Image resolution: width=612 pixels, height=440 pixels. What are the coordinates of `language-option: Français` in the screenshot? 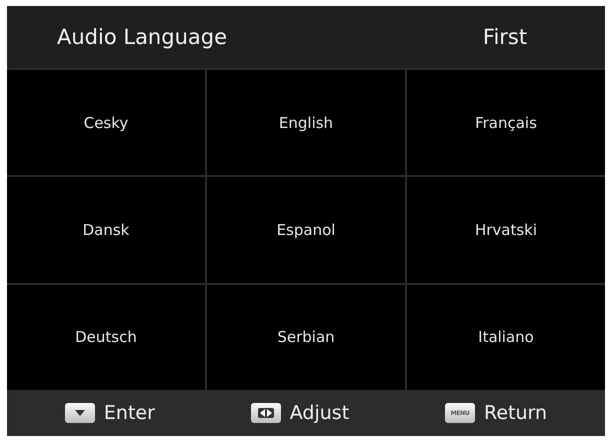 It's located at (506, 123).